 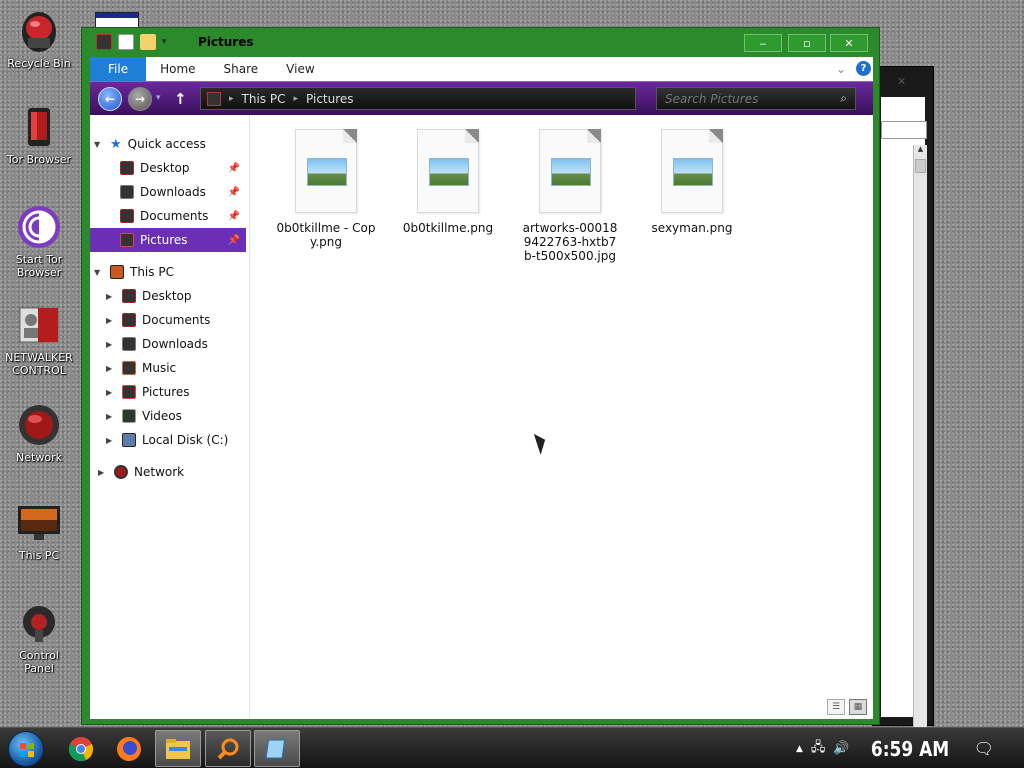 I want to click on expand-ribbon-icon: ⌄, so click(x=841, y=69).